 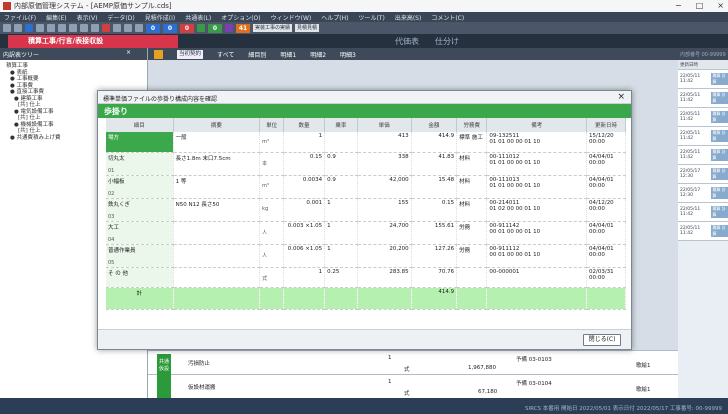 I want to click on dialog-banner: 歩掛り, so click(x=364, y=111).